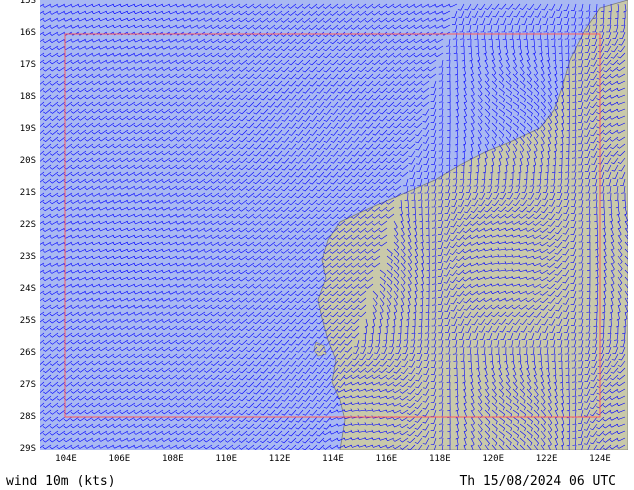  What do you see at coordinates (27, 321) in the screenshot?
I see `y-tick-label: 25S` at bounding box center [27, 321].